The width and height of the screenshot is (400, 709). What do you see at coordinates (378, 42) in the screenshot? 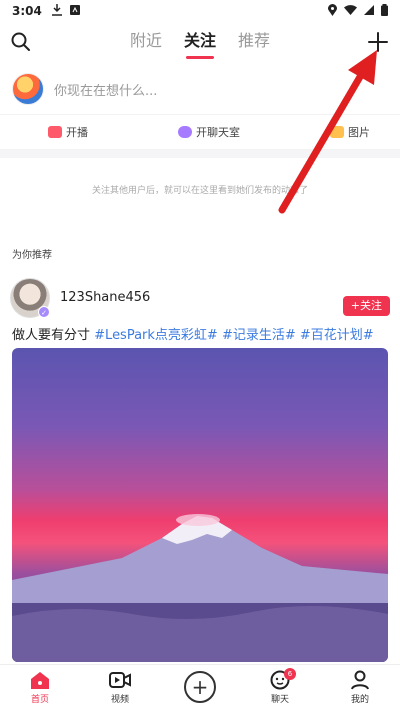
I see `add-plus-icon` at bounding box center [378, 42].